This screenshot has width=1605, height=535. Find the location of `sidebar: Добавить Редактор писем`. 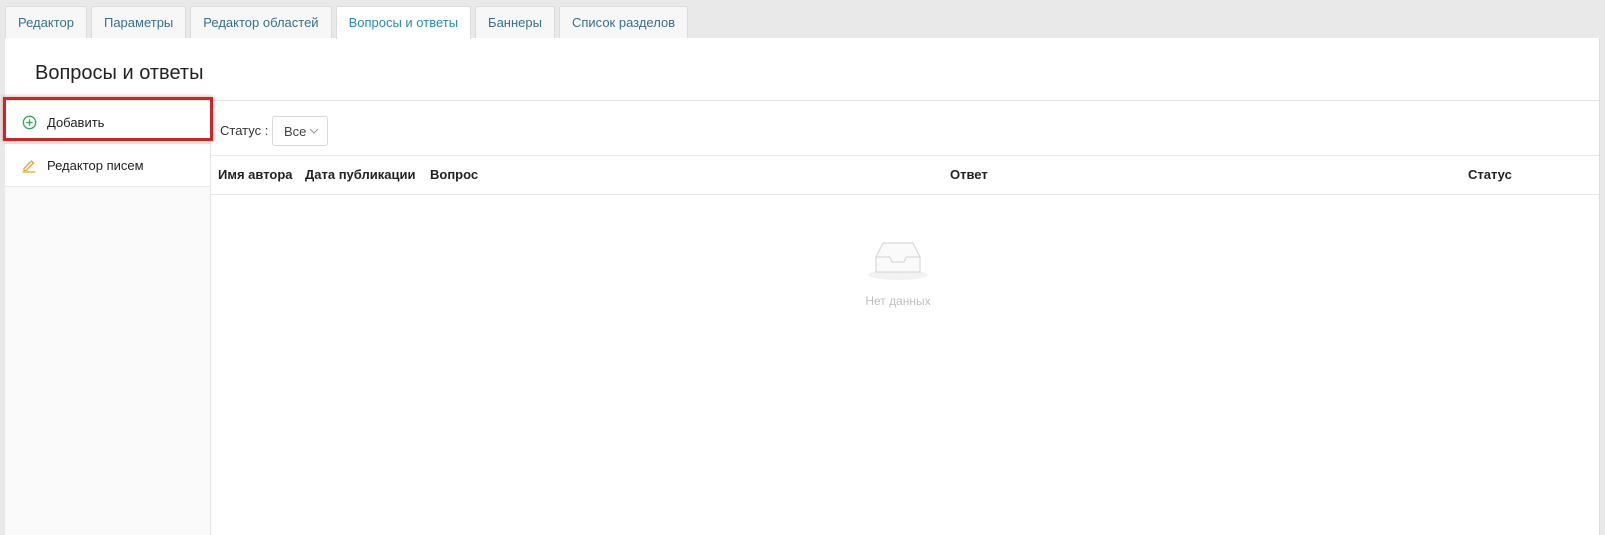

sidebar: Добавить Редактор писем is located at coordinates (108, 318).